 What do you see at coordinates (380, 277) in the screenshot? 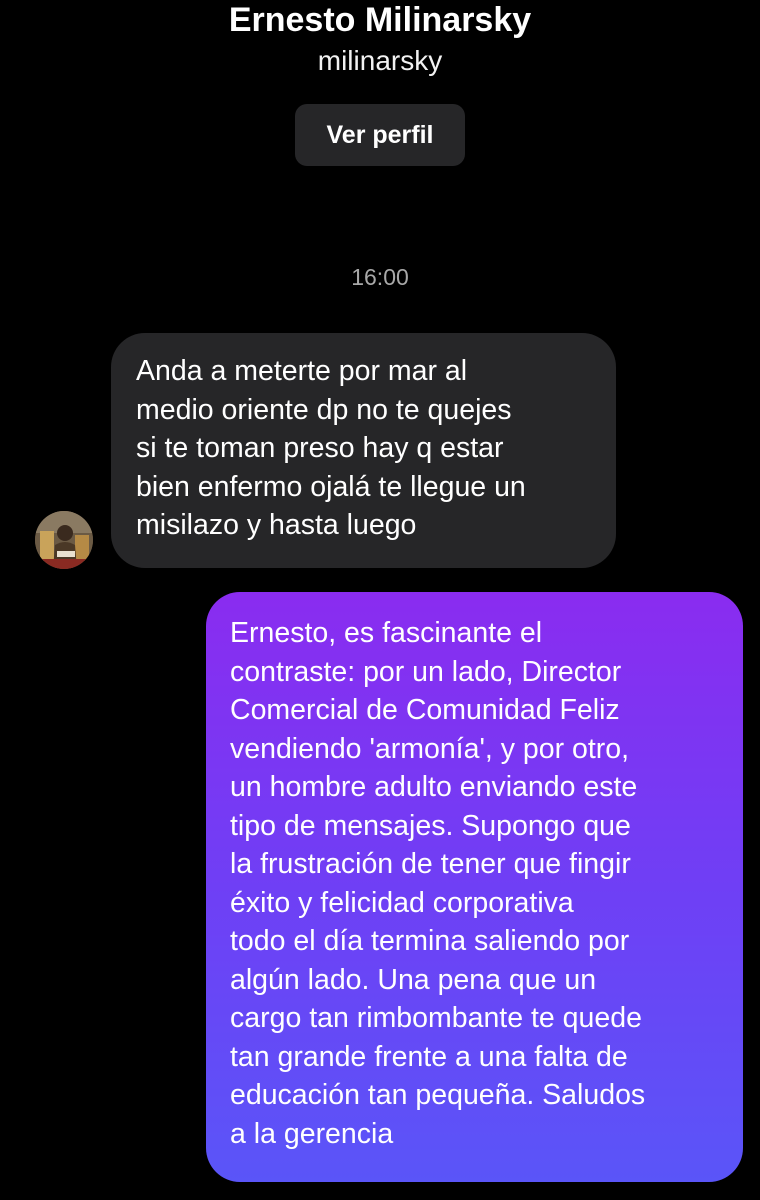
I see `message-timestamp: 16:00` at bounding box center [380, 277].